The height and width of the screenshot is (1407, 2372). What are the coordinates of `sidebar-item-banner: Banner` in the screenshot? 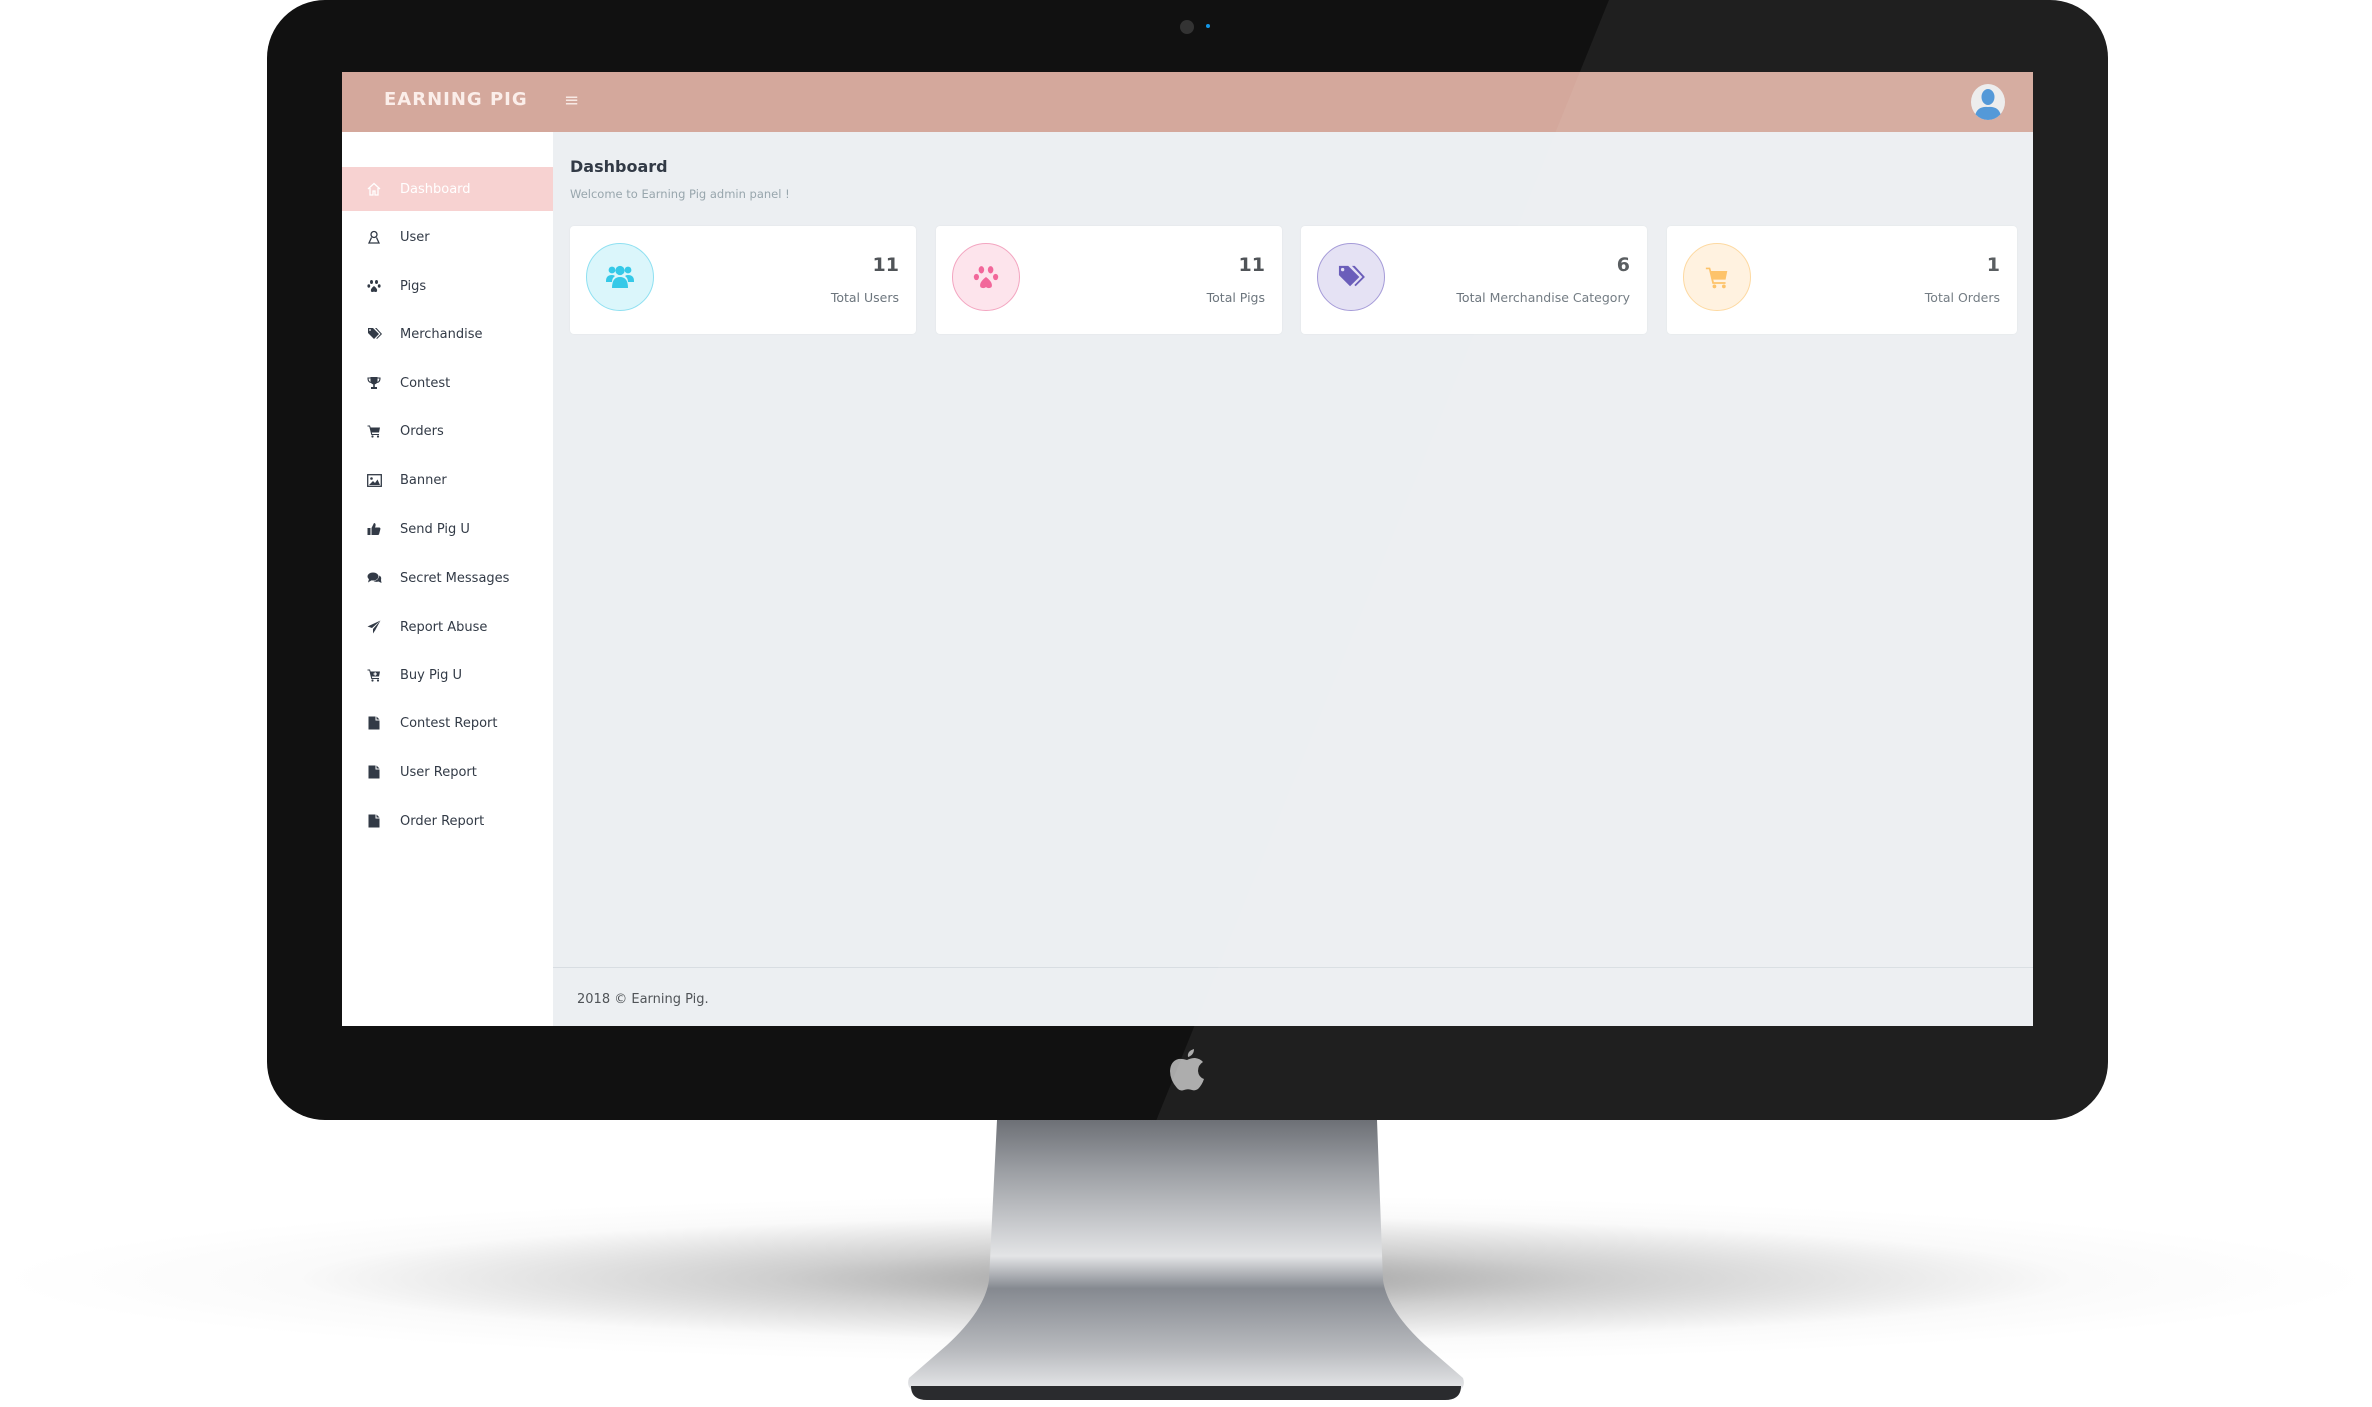 It's located at (447, 480).